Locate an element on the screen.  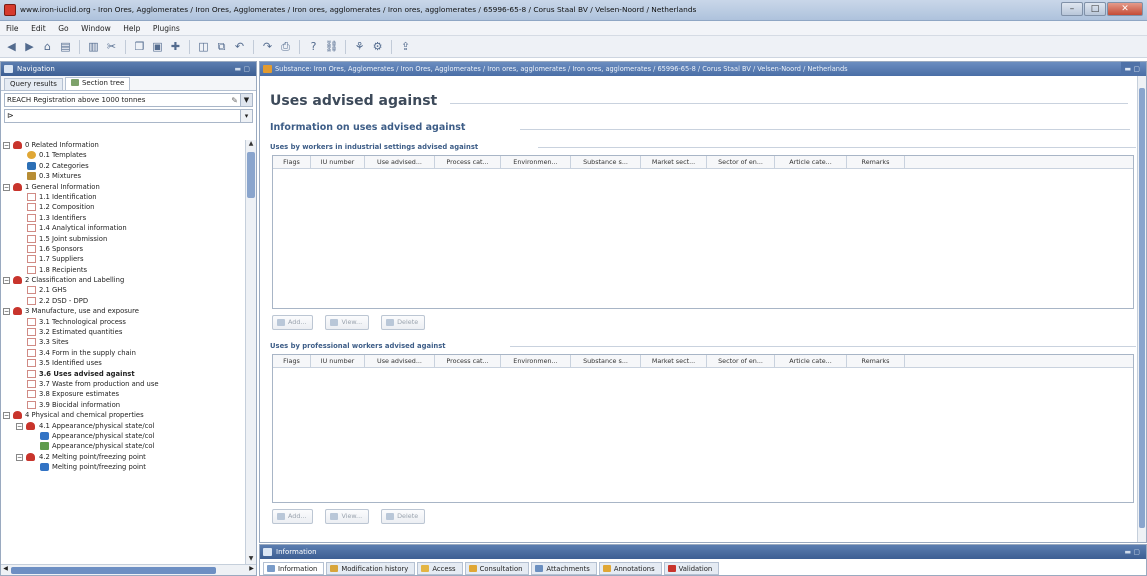
chevron-down-icon: ▾ is located at coordinates (246, 116).